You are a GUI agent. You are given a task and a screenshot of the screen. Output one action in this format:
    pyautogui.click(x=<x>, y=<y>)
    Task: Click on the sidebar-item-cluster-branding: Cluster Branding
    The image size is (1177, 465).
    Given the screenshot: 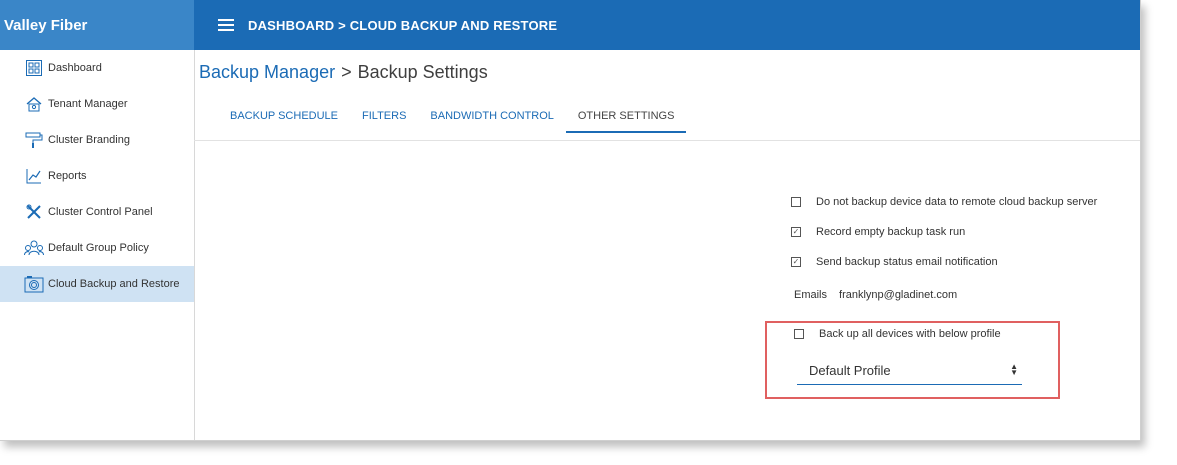 What is the action you would take?
    pyautogui.click(x=97, y=140)
    